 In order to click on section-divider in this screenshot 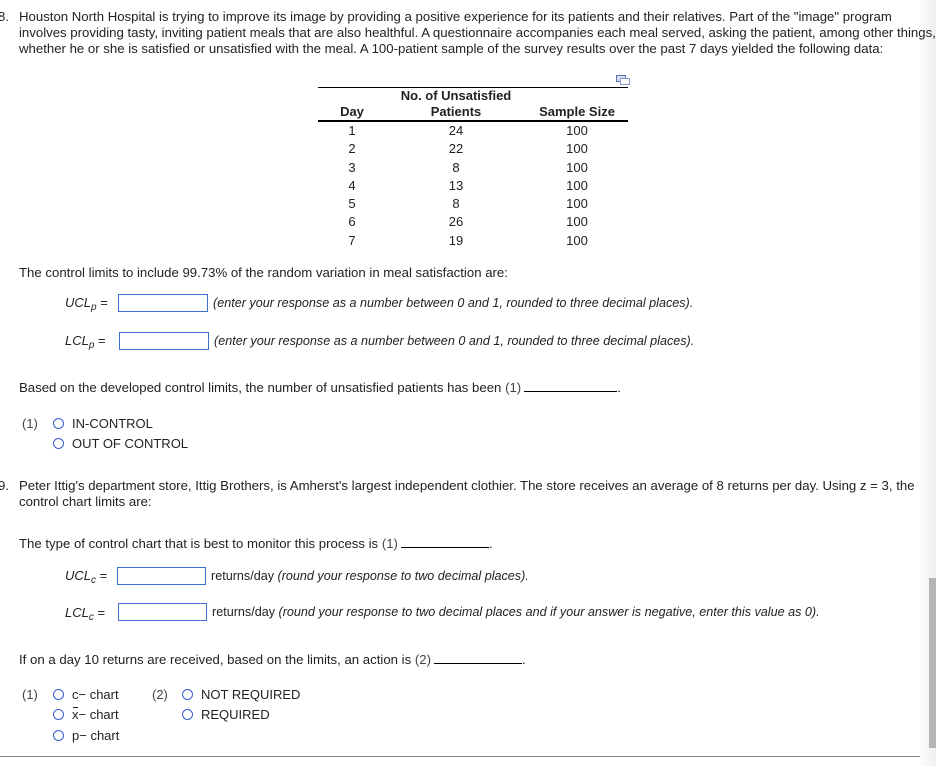, I will do `click(460, 756)`.